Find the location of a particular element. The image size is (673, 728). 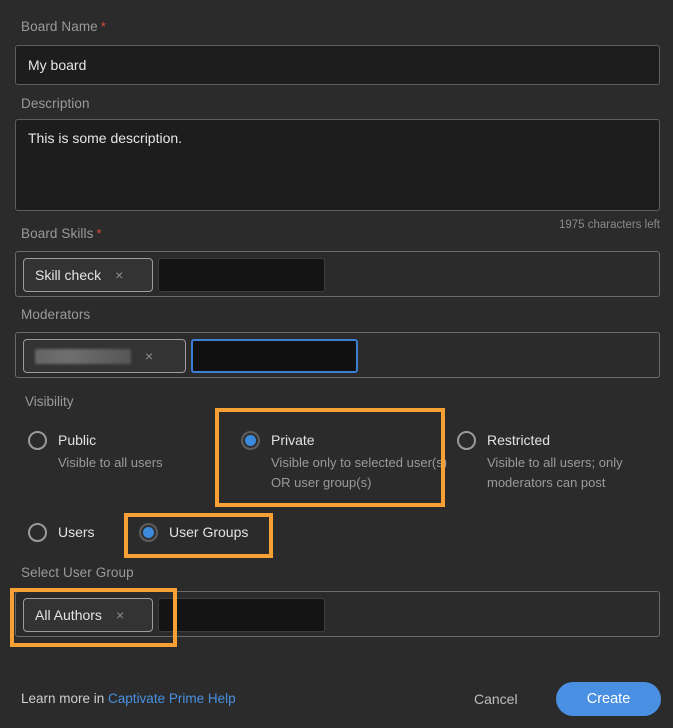

board-name-required-icon: * is located at coordinates (103, 26).